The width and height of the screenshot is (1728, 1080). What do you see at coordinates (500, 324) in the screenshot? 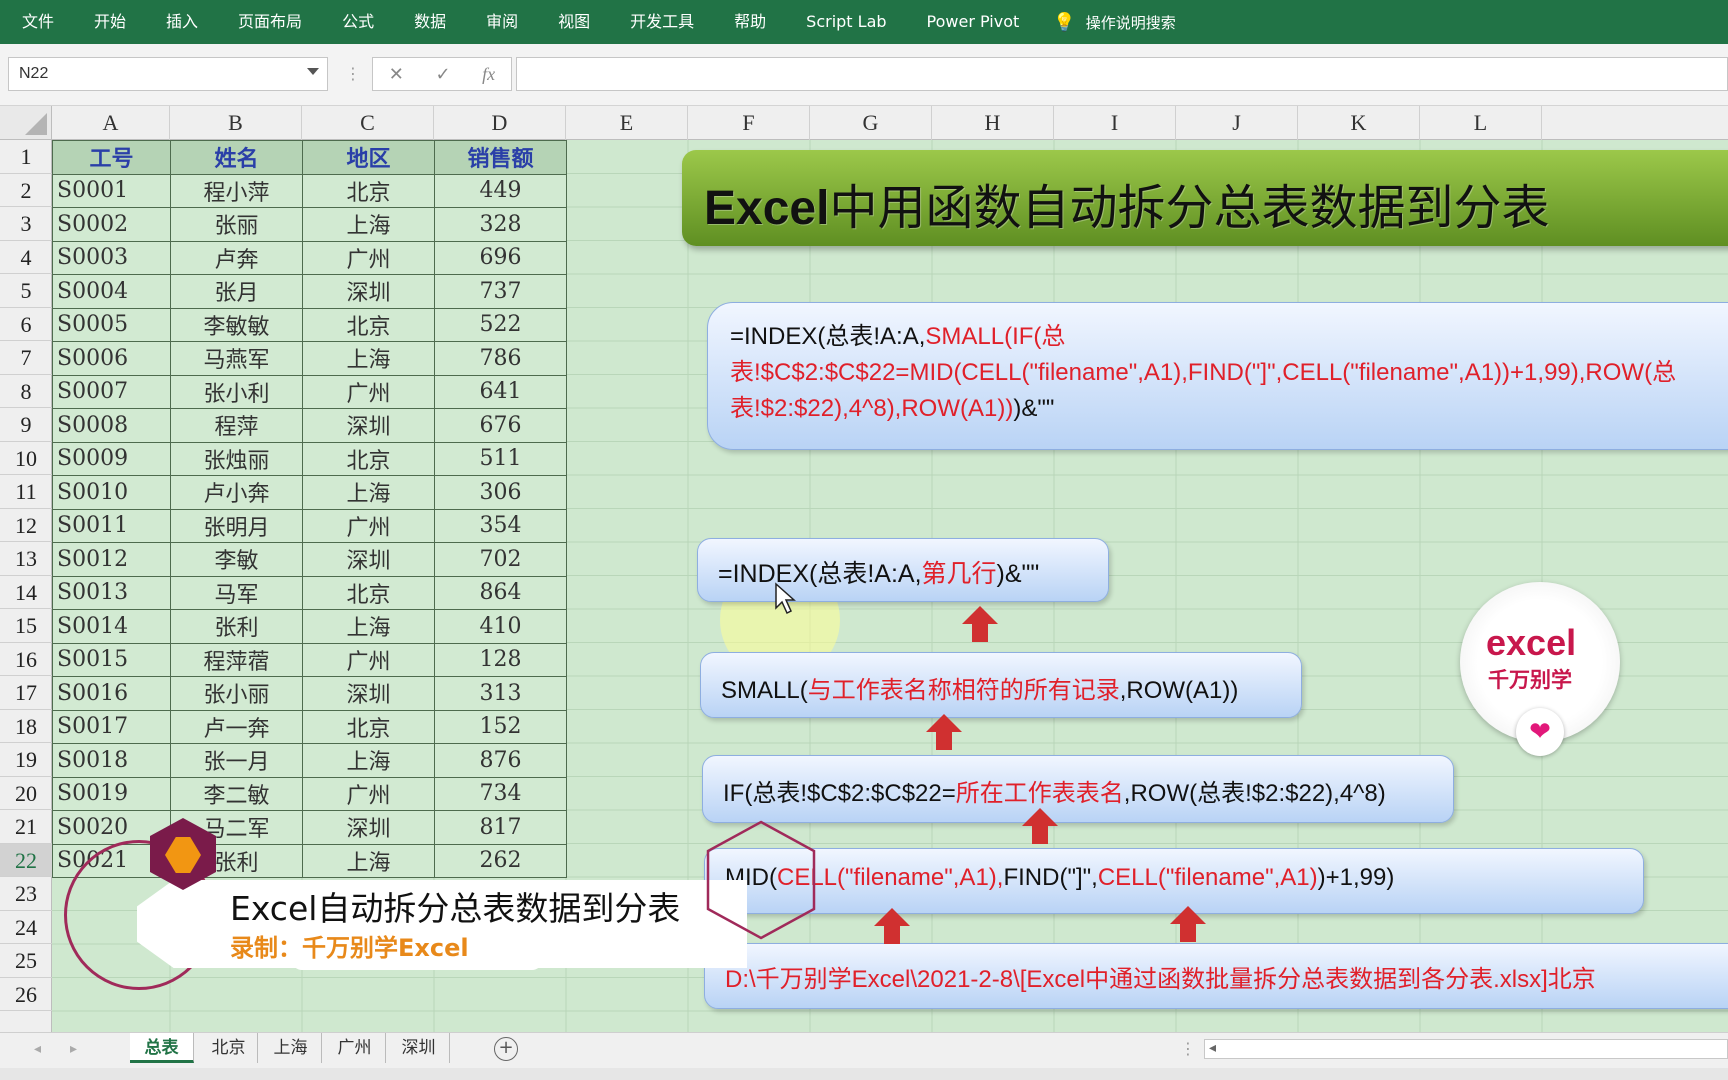
I see `table-cell: 522` at bounding box center [500, 324].